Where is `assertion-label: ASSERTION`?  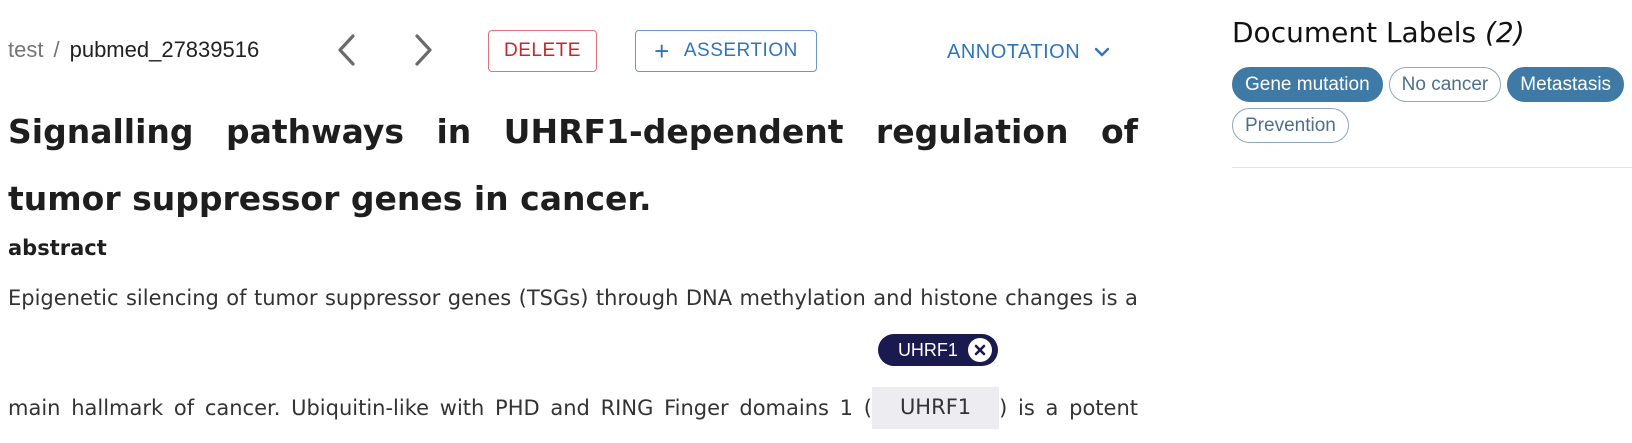 assertion-label: ASSERTION is located at coordinates (740, 50).